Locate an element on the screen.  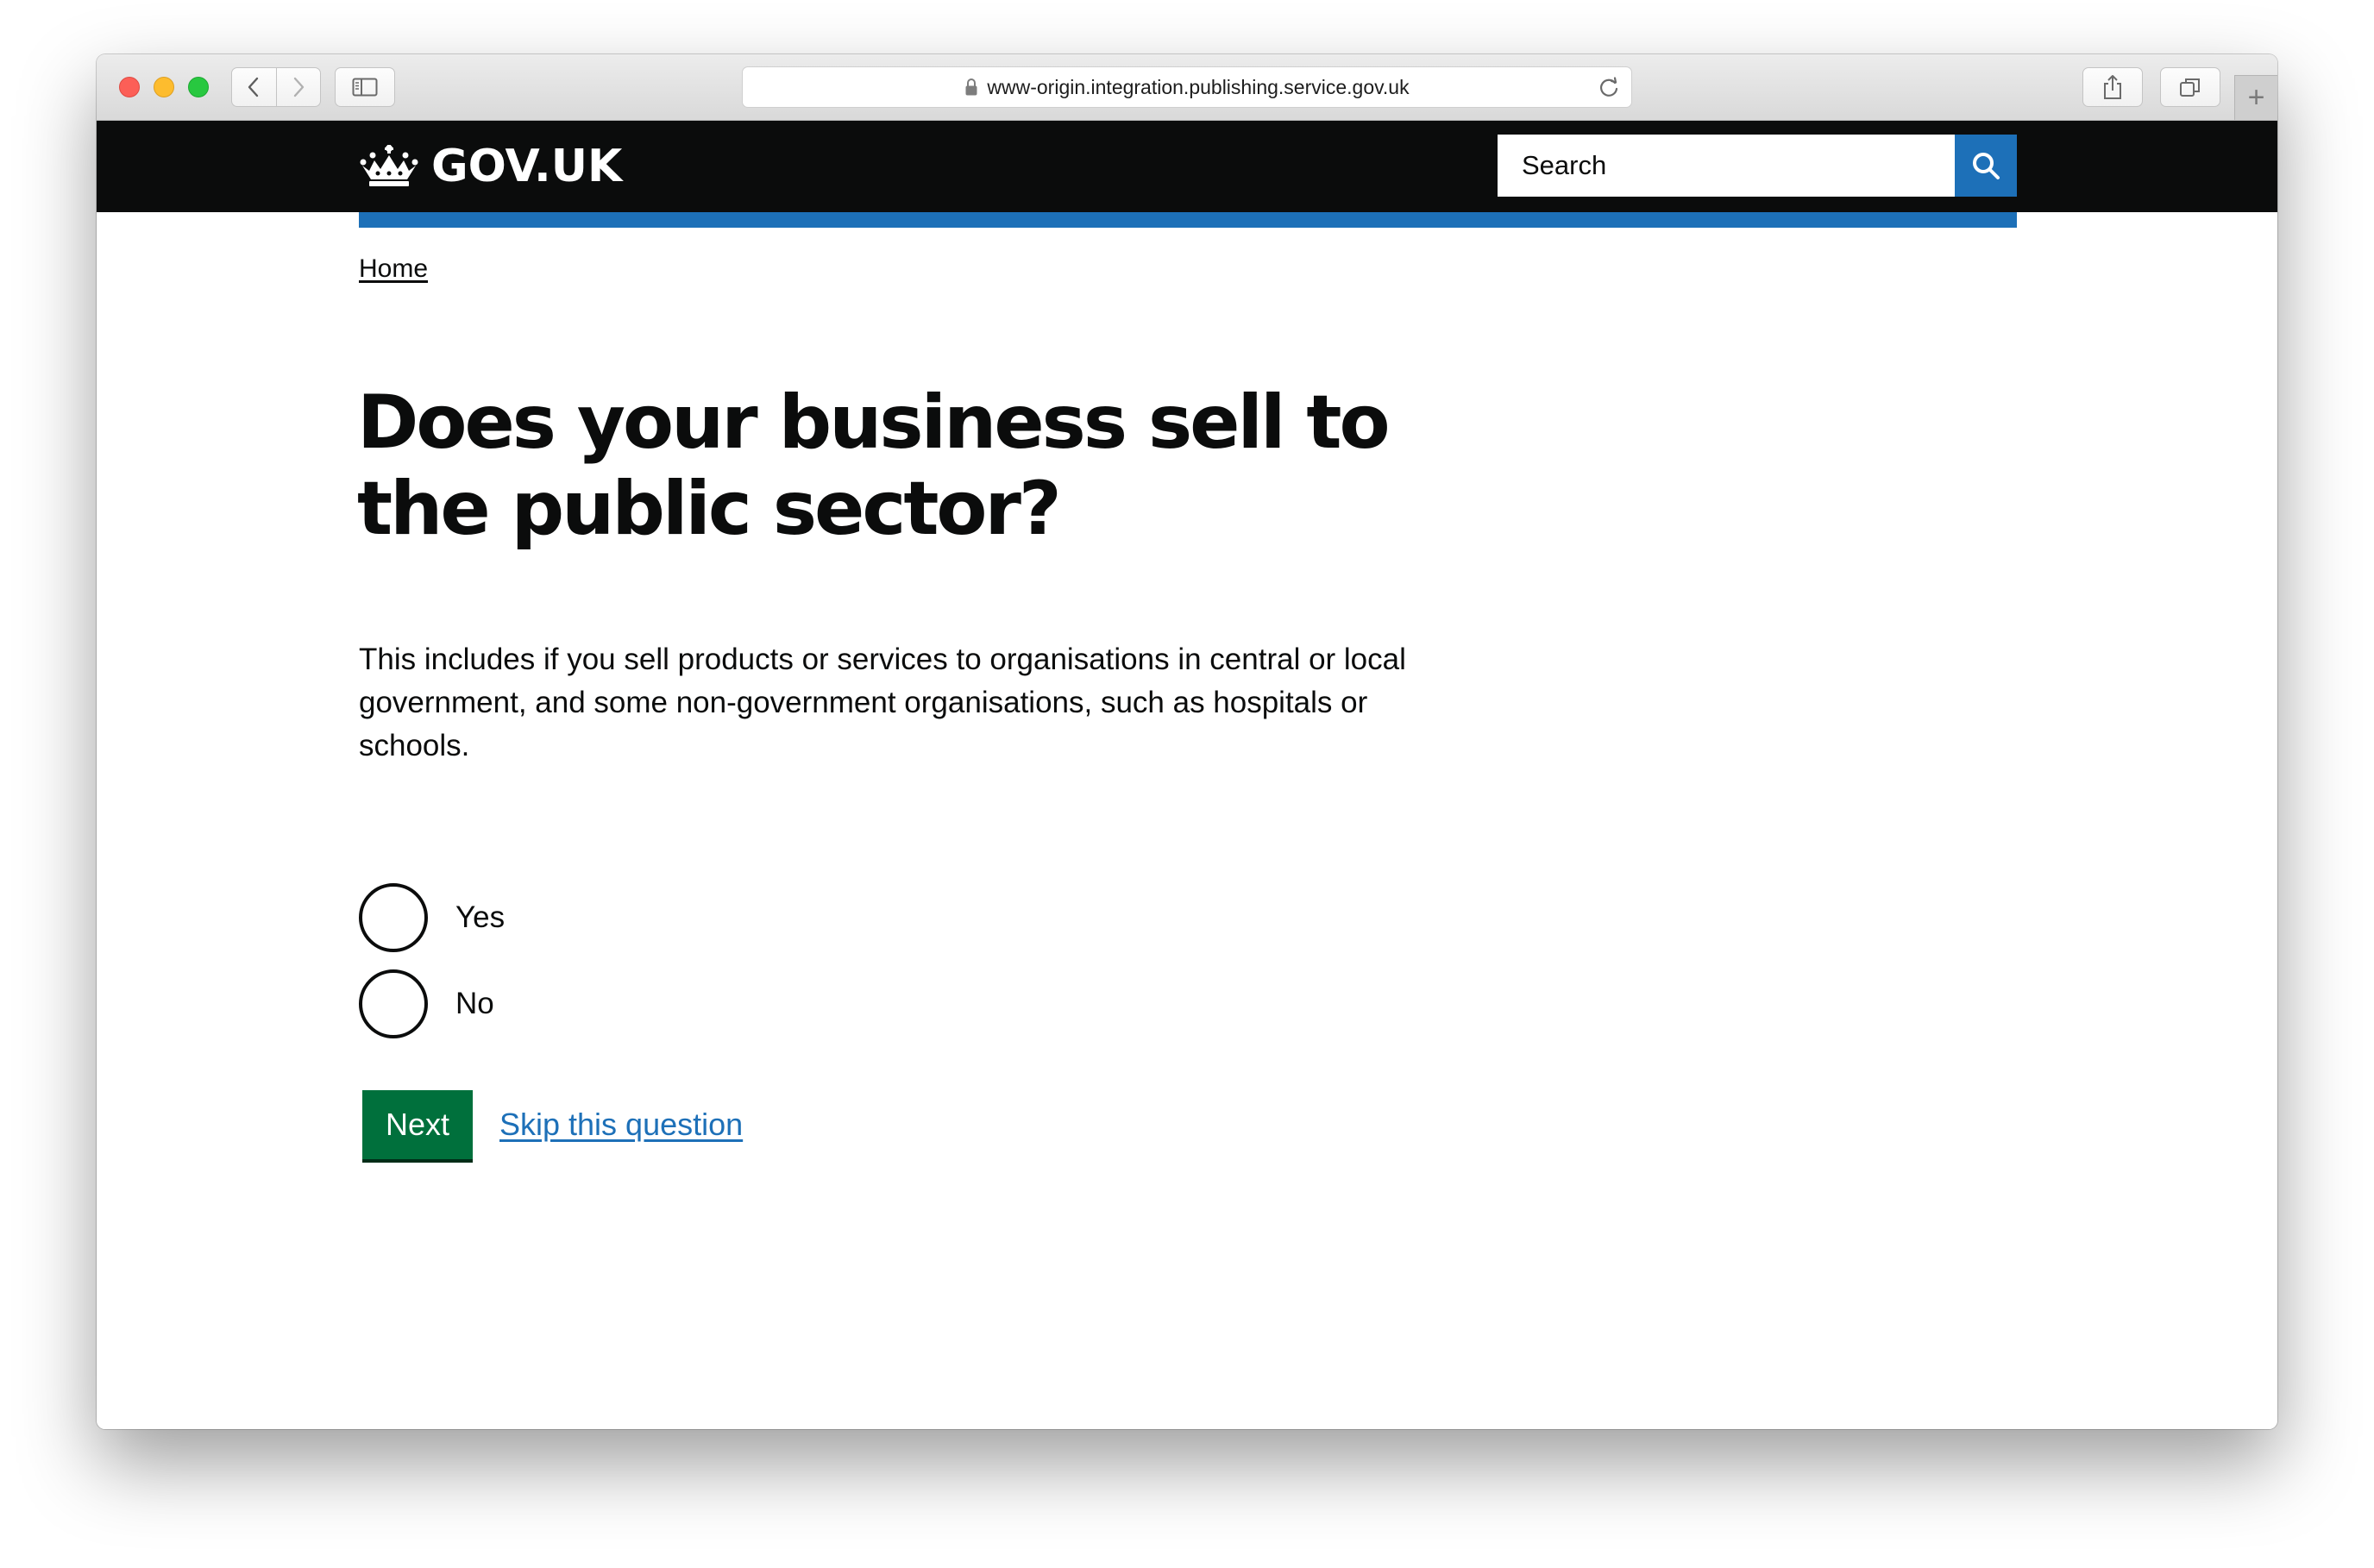
tabs-icon is located at coordinates (2190, 87).